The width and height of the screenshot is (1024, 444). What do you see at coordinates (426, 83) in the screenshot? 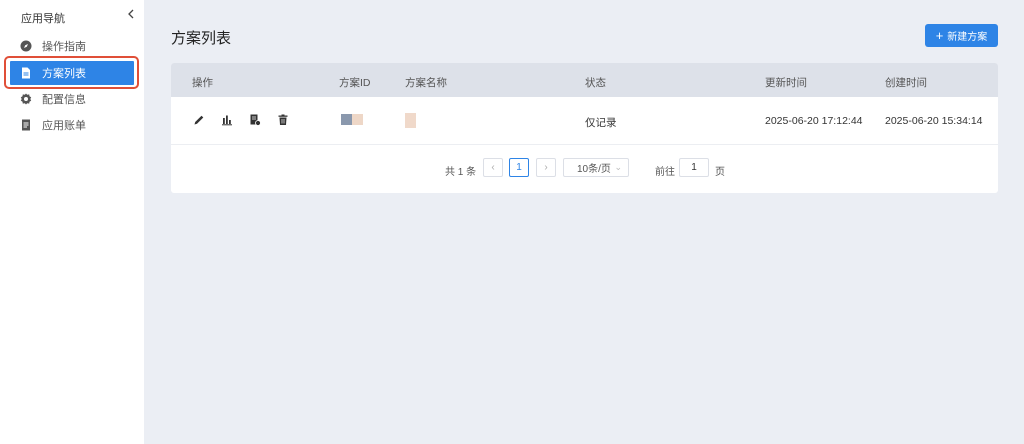
I see `header-name: 方案名称` at bounding box center [426, 83].